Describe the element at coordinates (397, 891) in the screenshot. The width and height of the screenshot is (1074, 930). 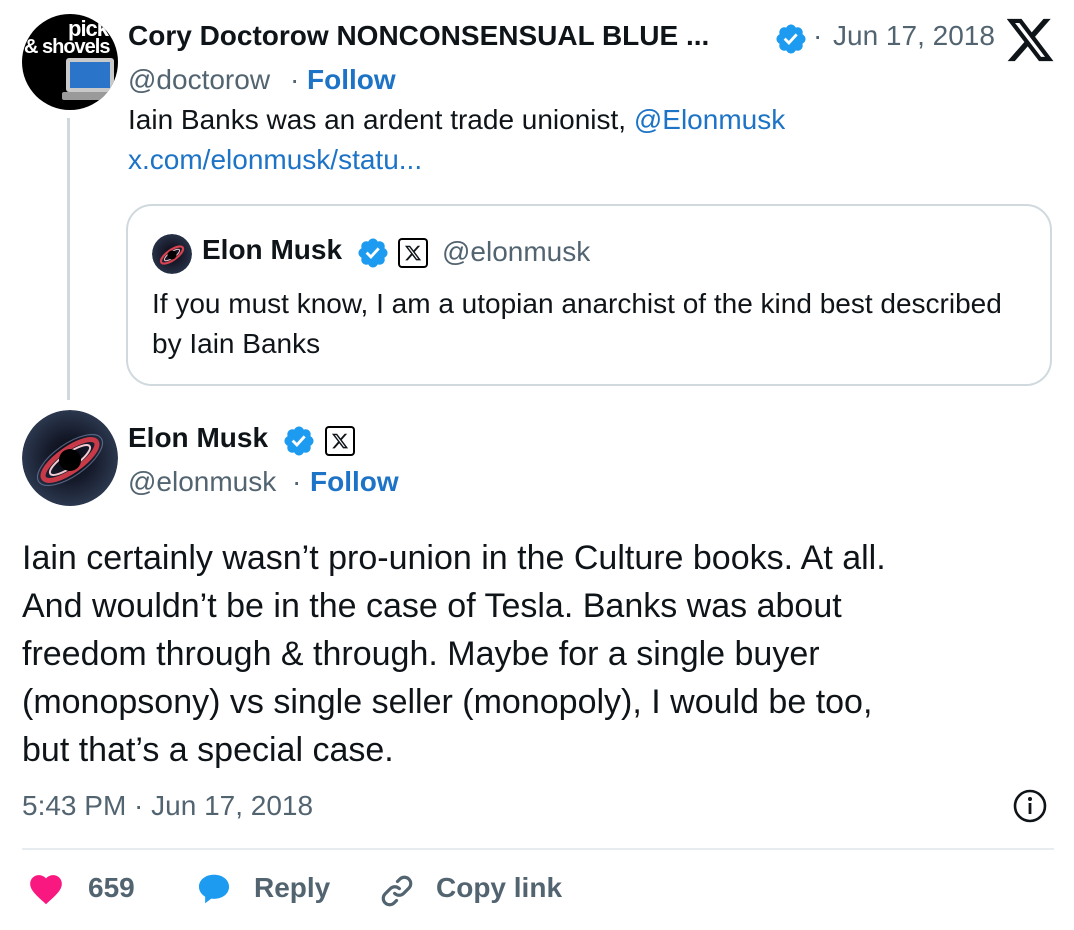
I see `link-icon` at that location.